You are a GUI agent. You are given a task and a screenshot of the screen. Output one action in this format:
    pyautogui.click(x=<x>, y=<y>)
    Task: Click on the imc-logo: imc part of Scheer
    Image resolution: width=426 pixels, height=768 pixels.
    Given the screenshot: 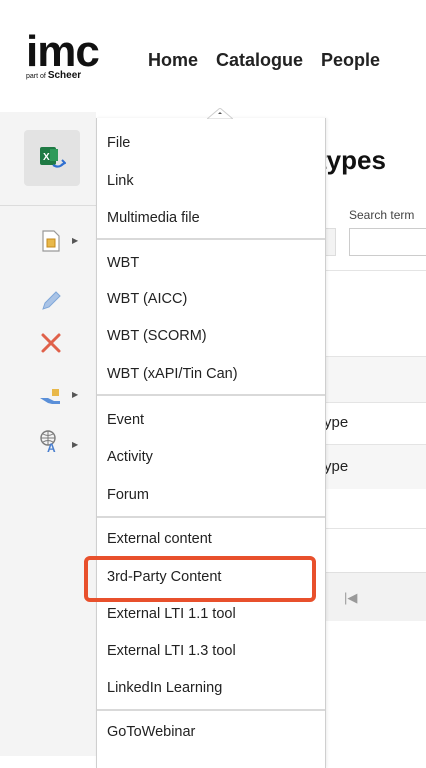 What is the action you would take?
    pyautogui.click(x=71, y=60)
    